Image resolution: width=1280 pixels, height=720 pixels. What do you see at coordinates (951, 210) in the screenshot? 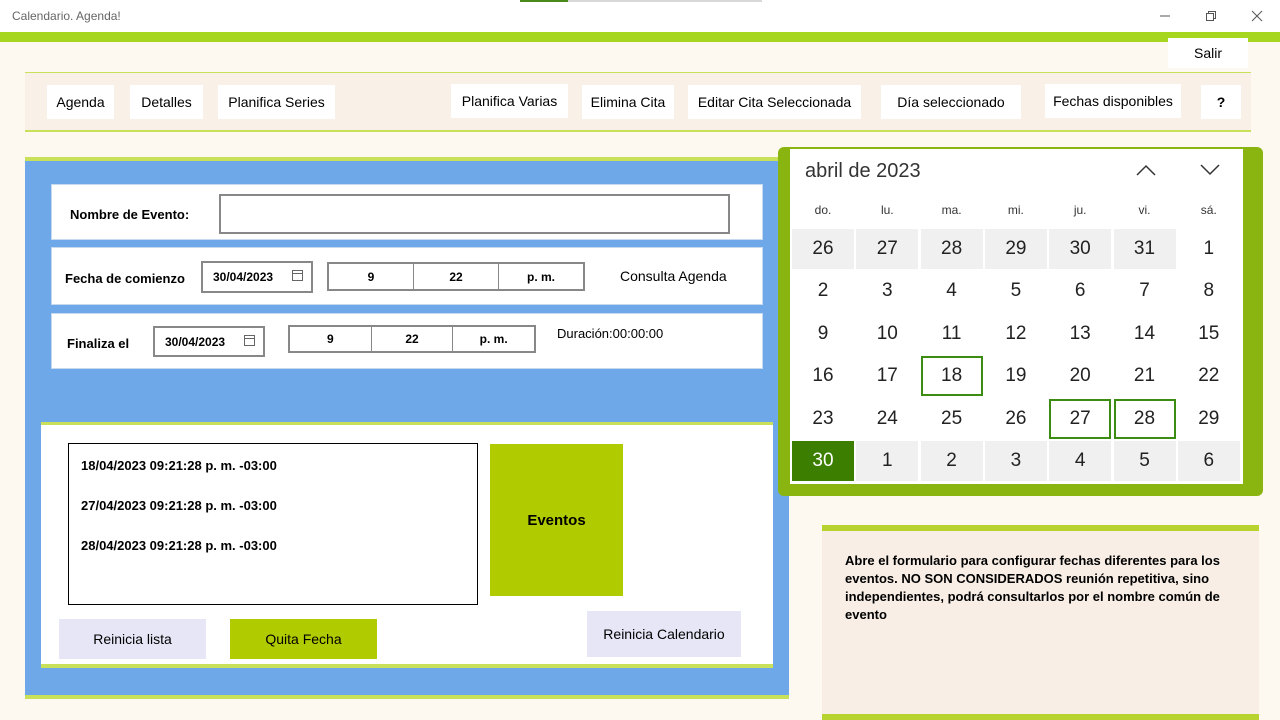
I see `weekday-header: ma.` at bounding box center [951, 210].